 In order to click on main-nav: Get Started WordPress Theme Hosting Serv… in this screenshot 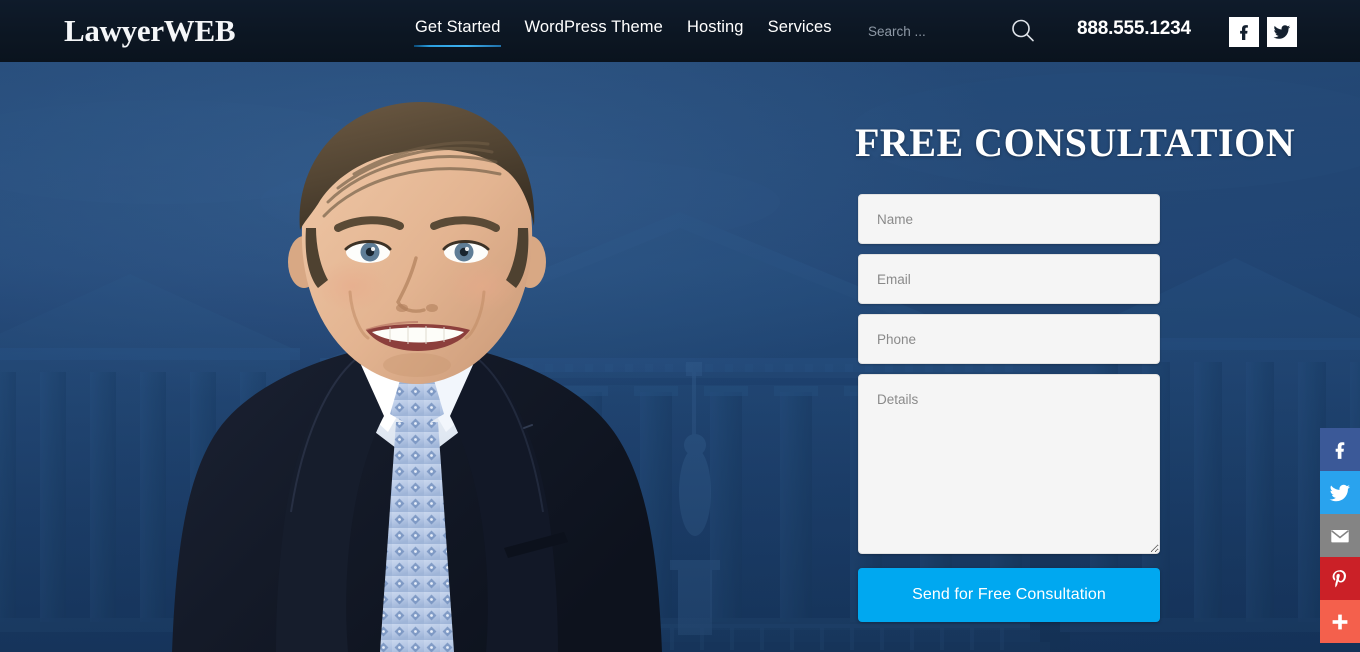, I will do `click(623, 32)`.